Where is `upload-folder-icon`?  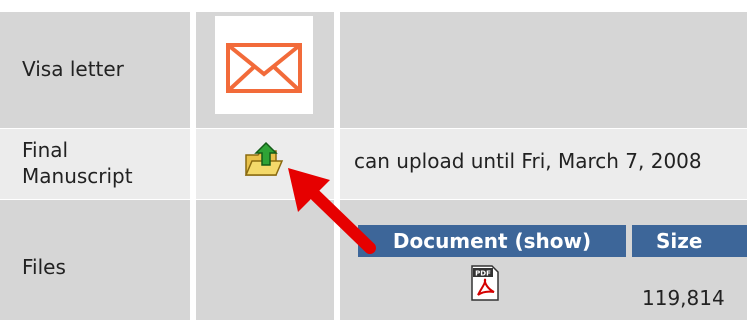 upload-folder-icon is located at coordinates (263, 160).